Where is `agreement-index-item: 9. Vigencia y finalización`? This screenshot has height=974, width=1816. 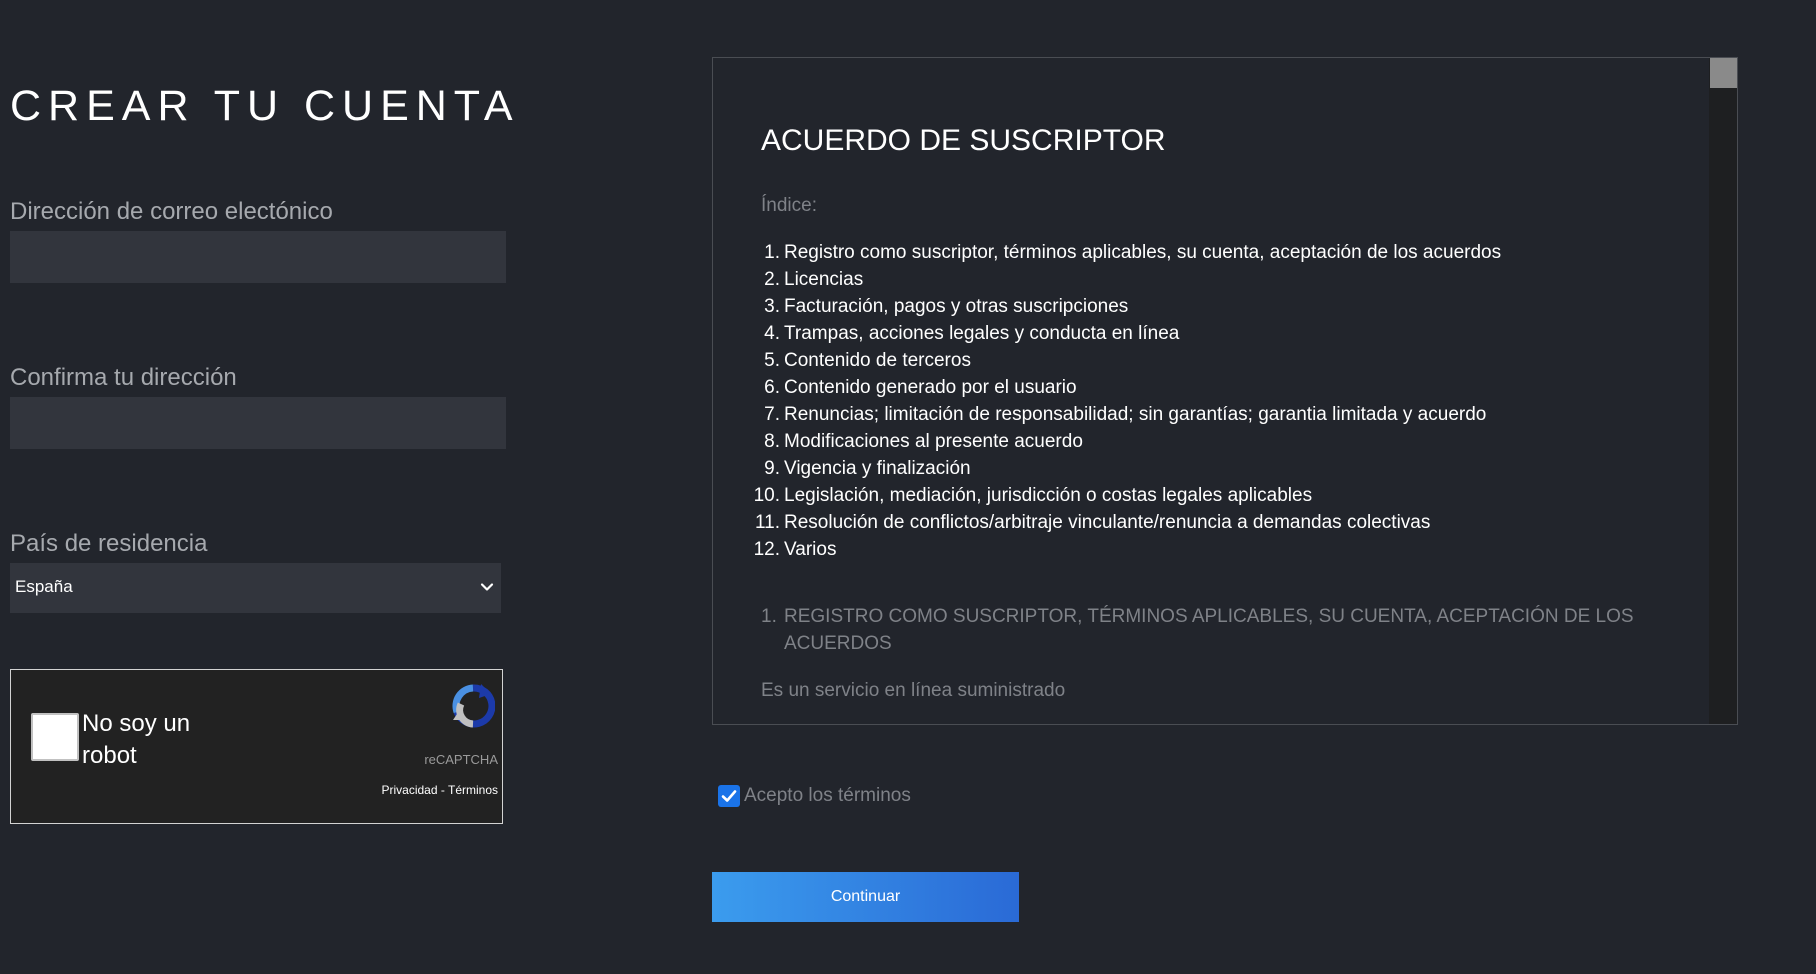 agreement-index-item: 9. Vigencia y finalización is located at coordinates (867, 468).